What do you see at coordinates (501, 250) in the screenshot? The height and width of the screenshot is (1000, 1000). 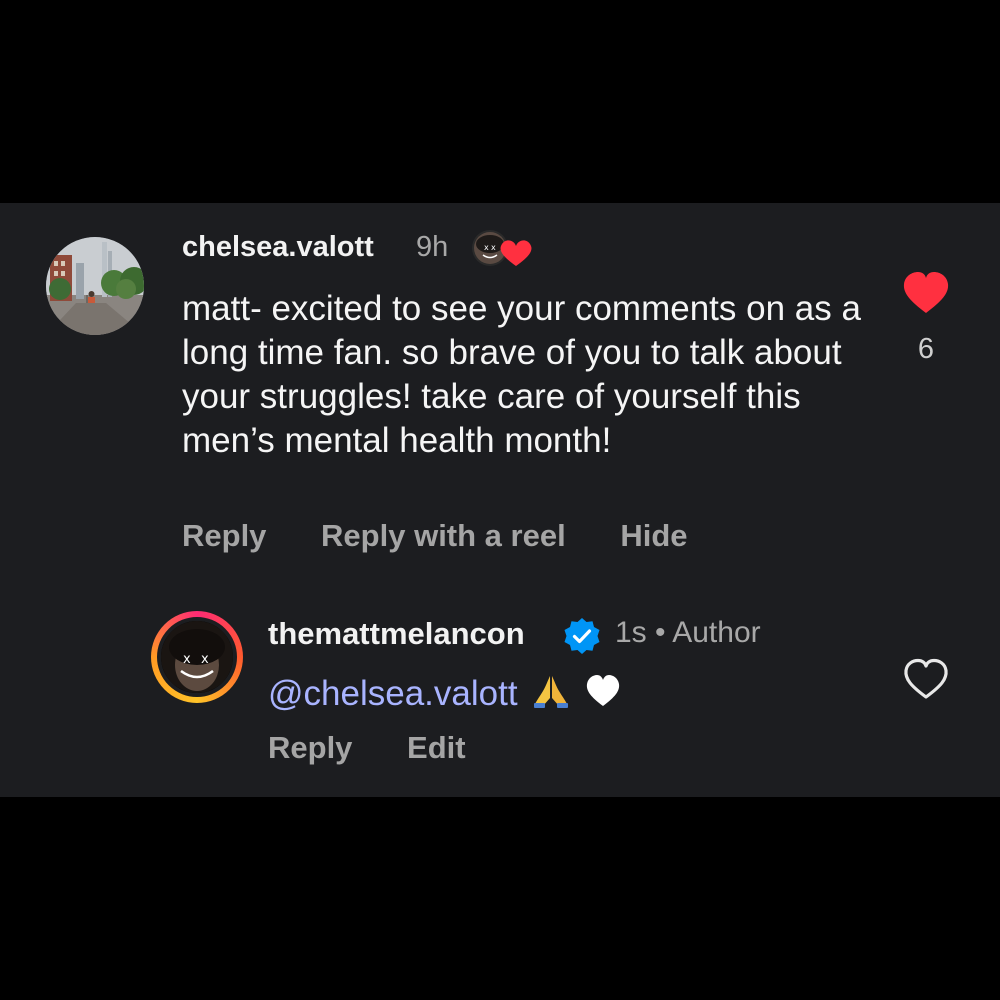 I see `author-avatar-heart-icon: x x` at bounding box center [501, 250].